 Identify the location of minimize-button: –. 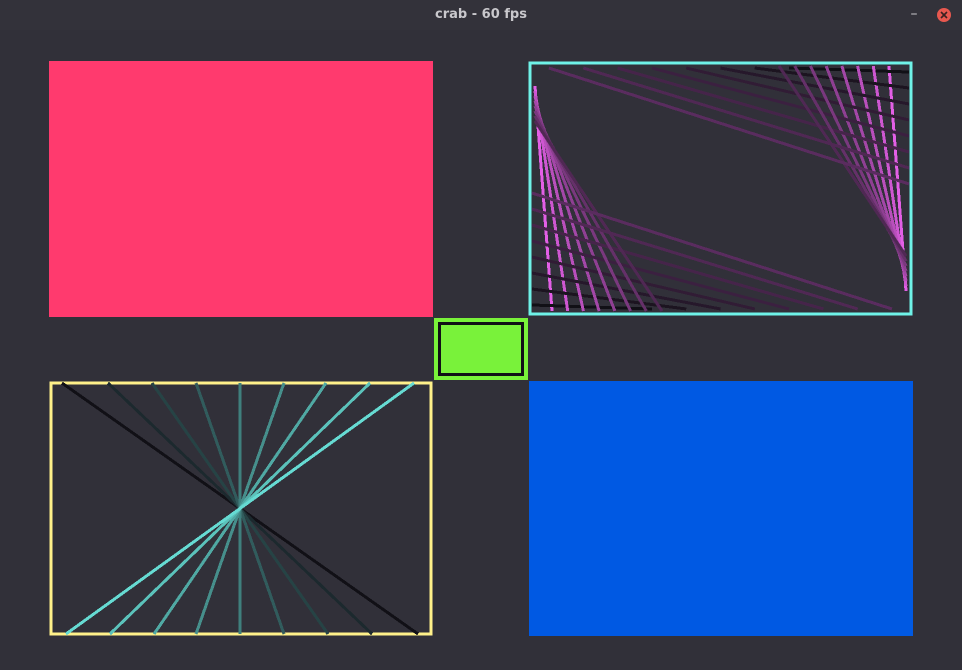
(914, 14).